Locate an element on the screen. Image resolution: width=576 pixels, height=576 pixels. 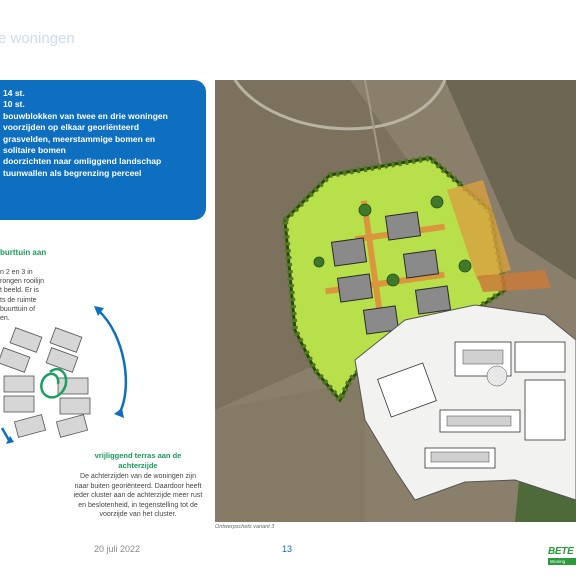
cluster-sketch is located at coordinates (64, 375).